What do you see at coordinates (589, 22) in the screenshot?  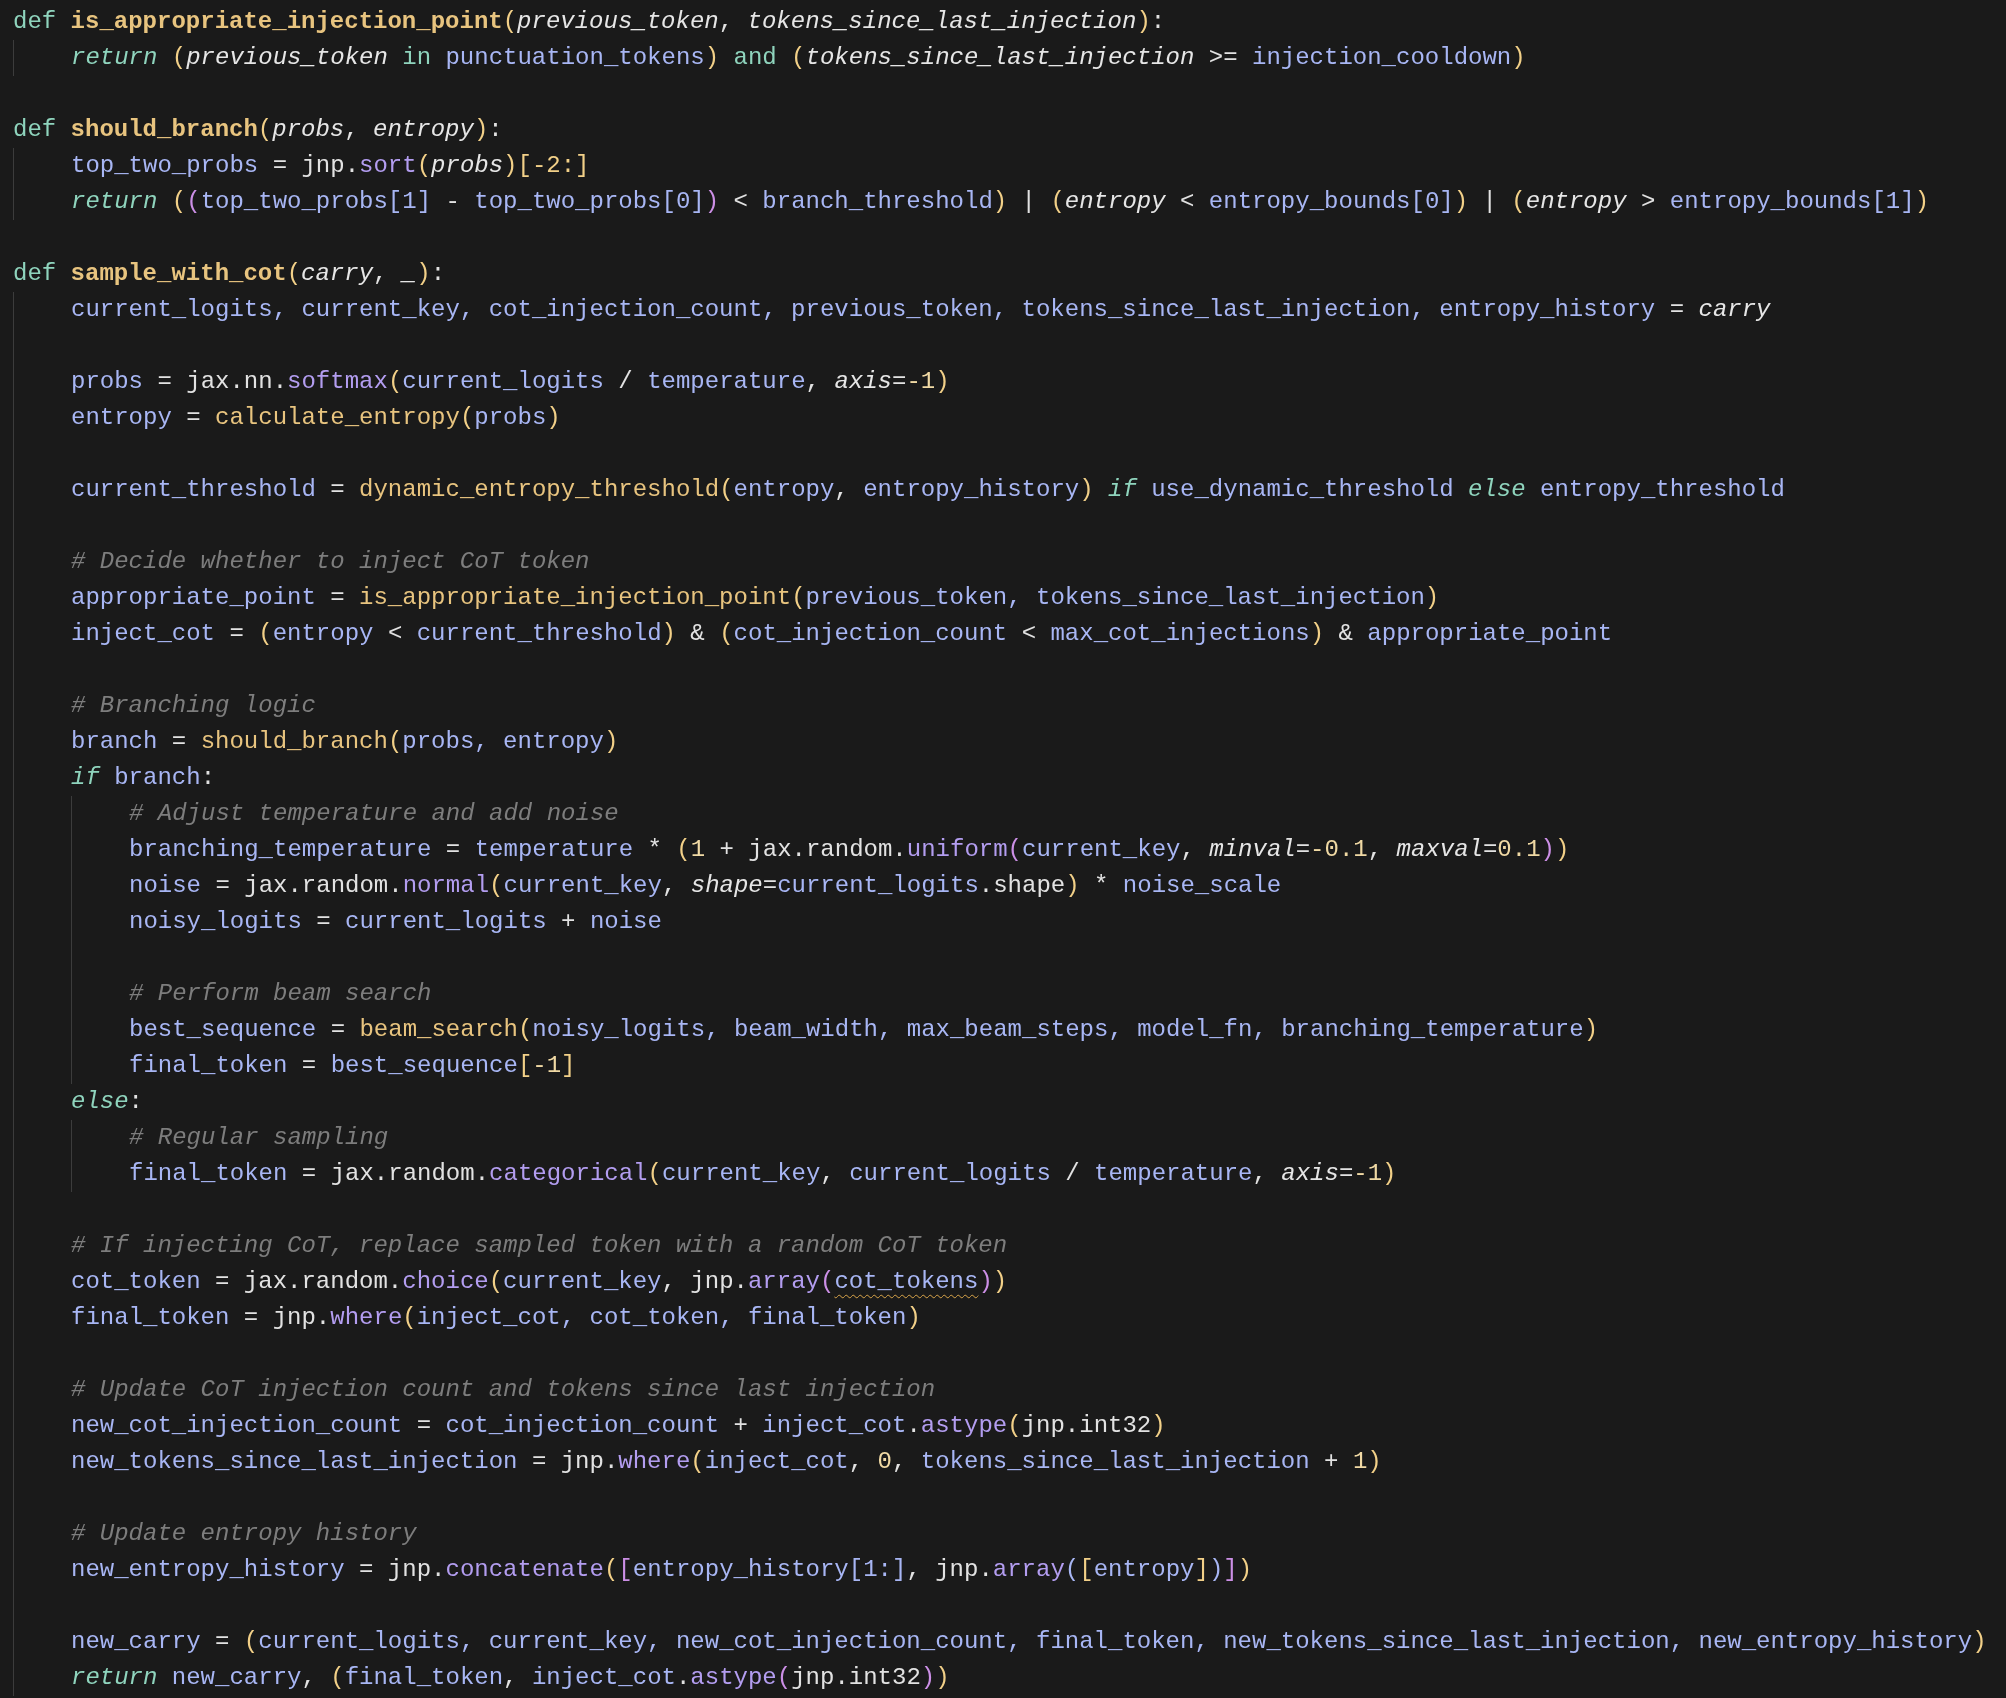 I see `code-line: def is_appropriate_injection_point(previous_token, tokens_since_last_injection):` at bounding box center [589, 22].